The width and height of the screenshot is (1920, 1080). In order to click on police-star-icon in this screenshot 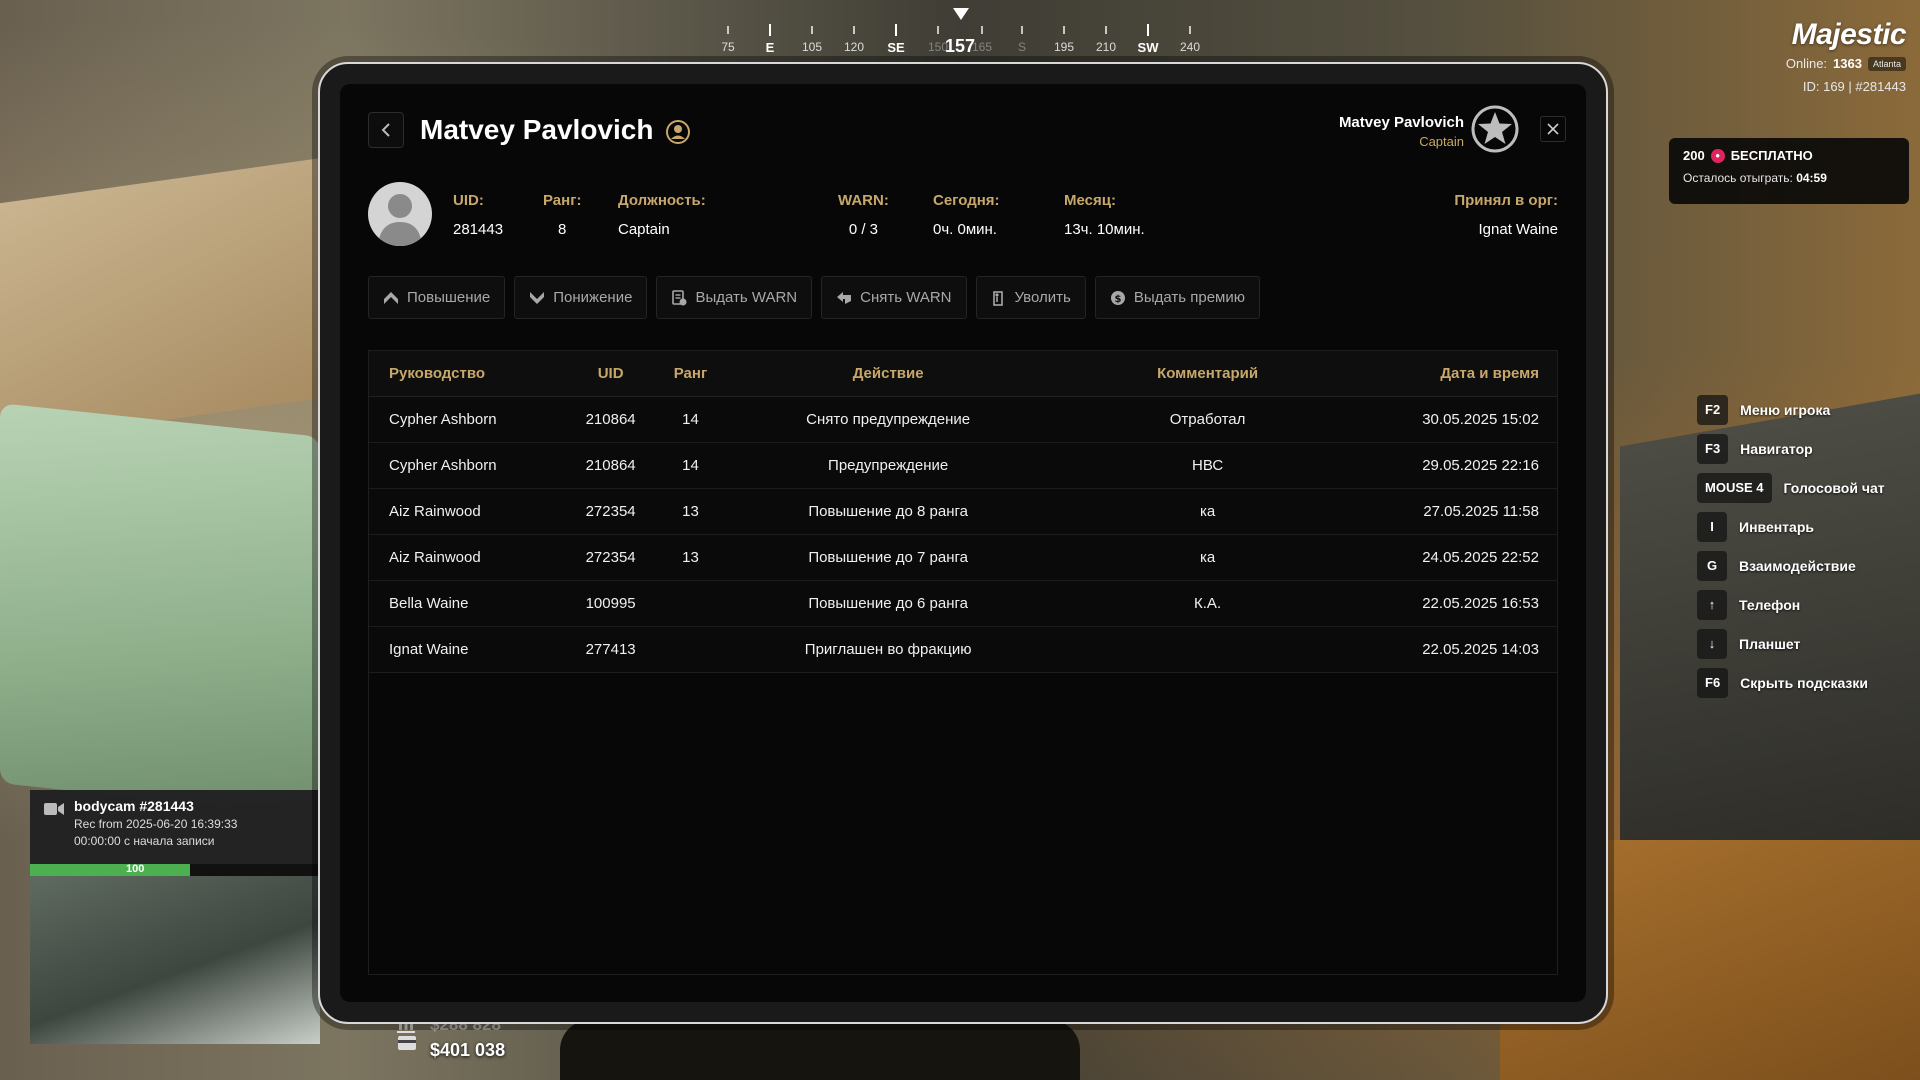, I will do `click(1495, 129)`.